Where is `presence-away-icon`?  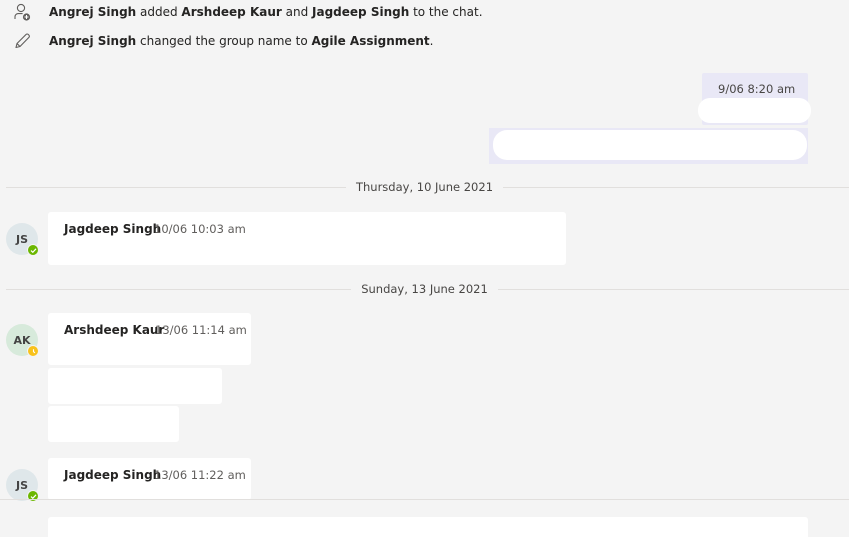 presence-away-icon is located at coordinates (33, 351).